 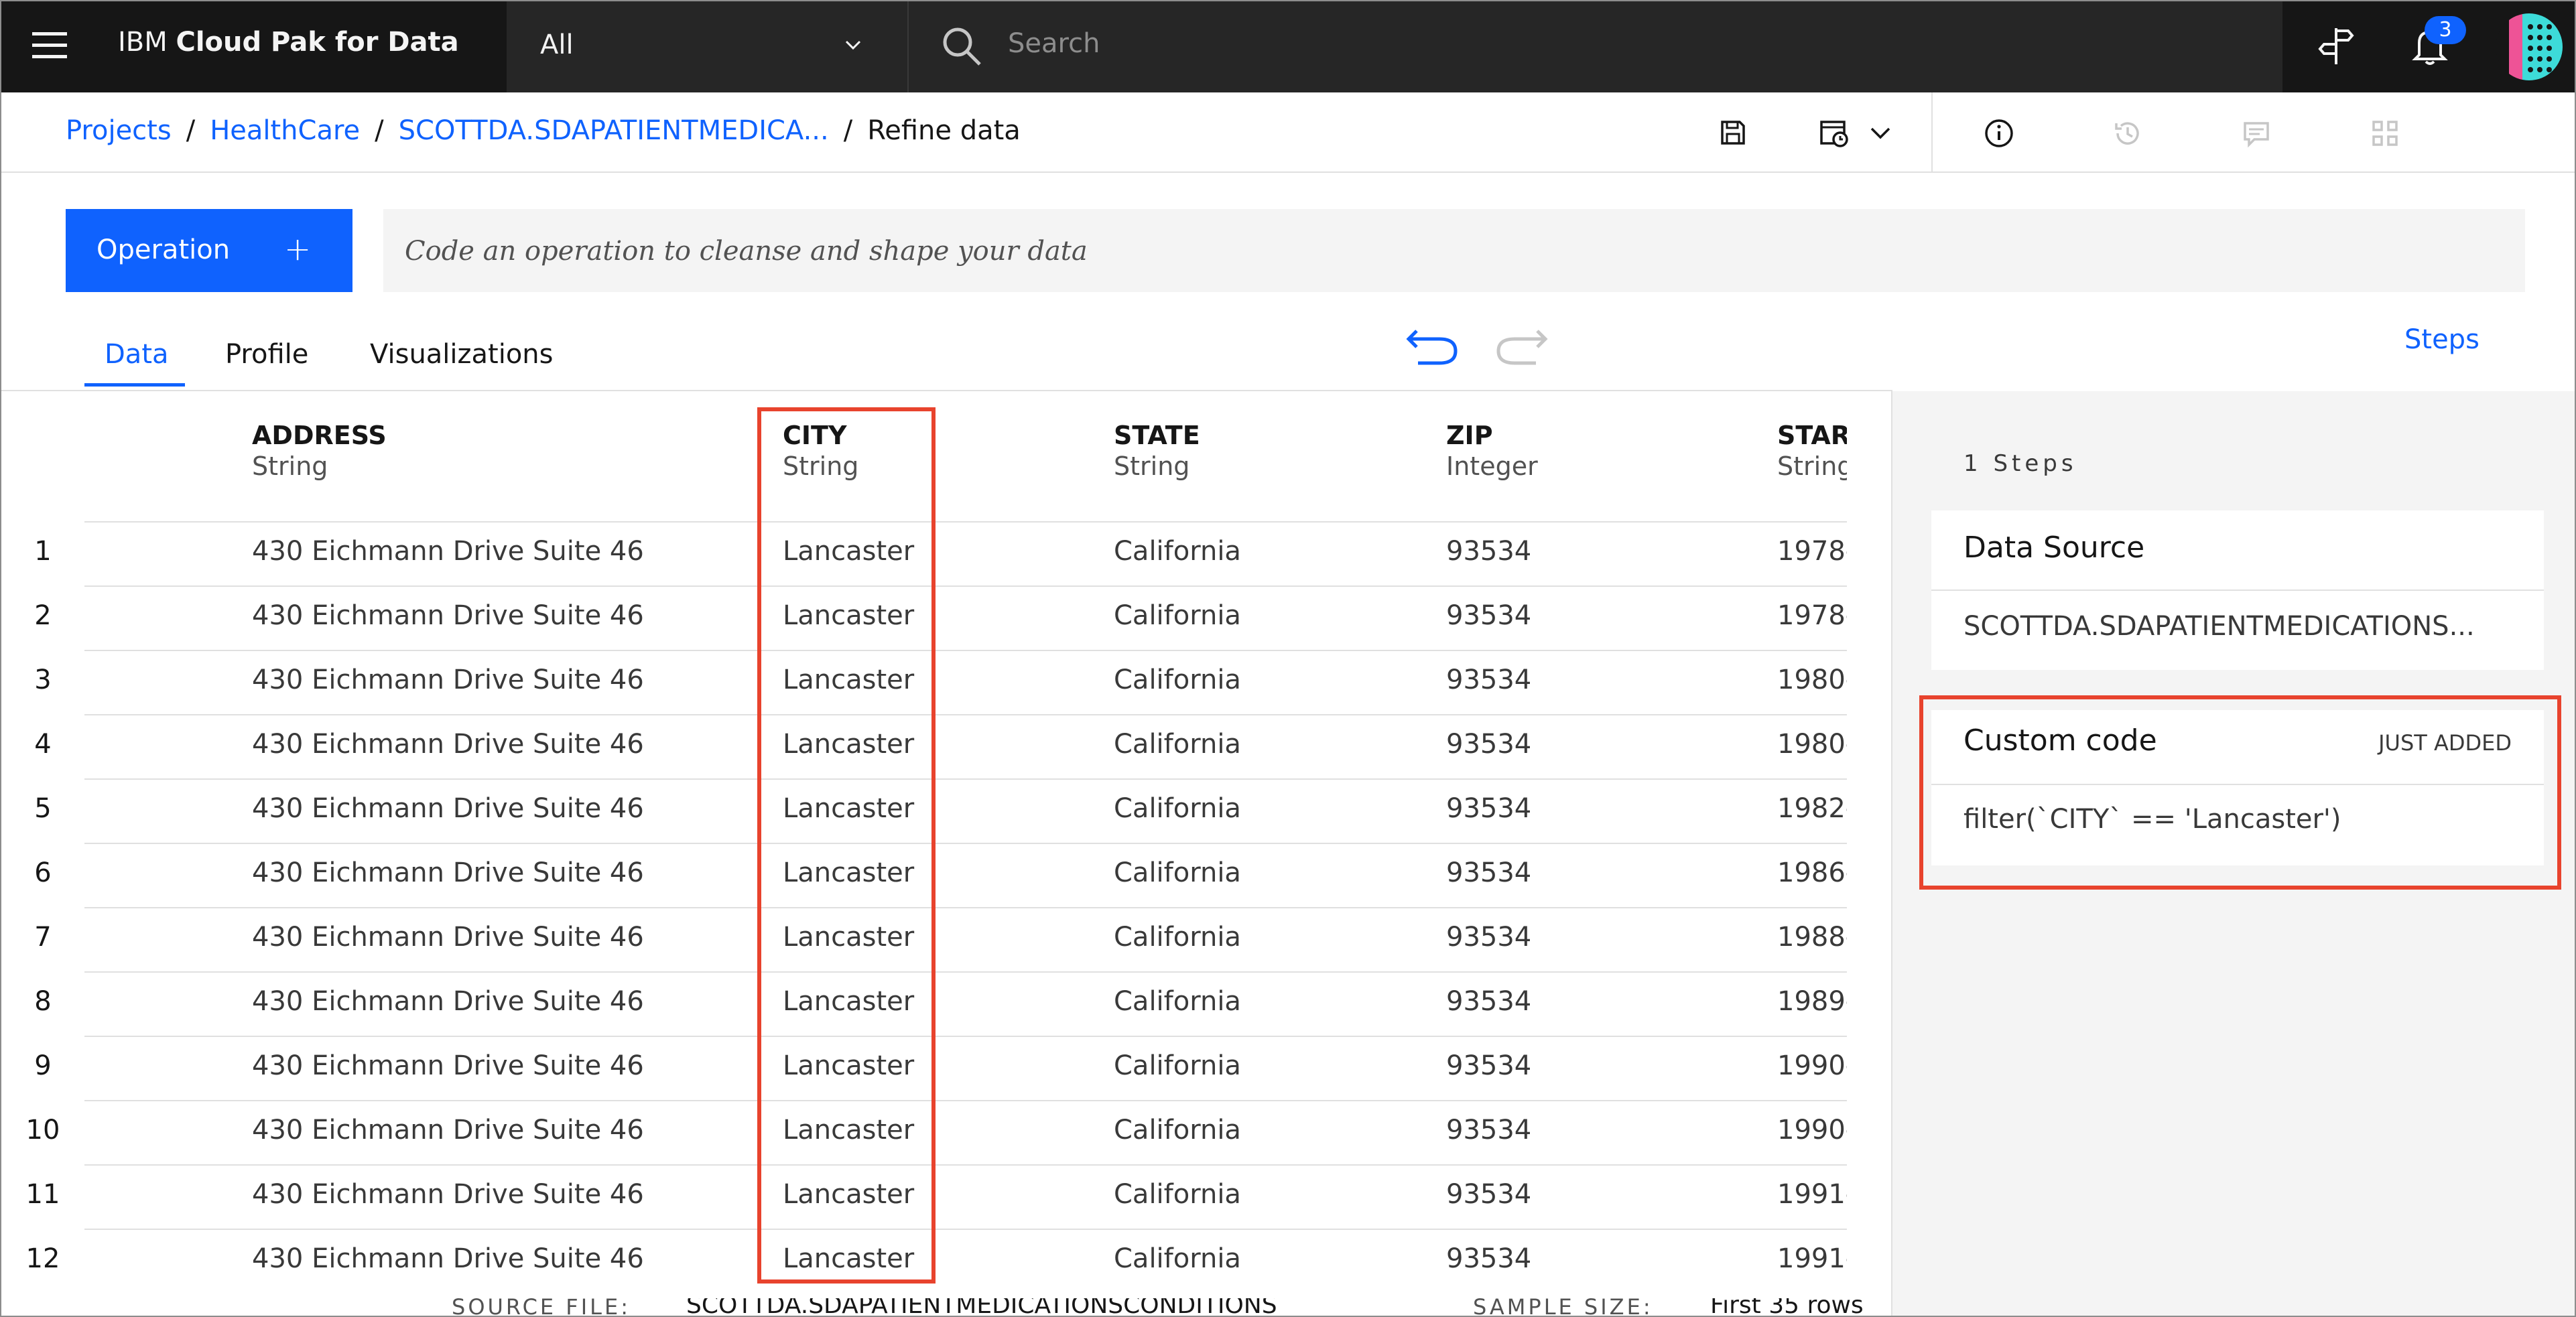 What do you see at coordinates (43, 873) in the screenshot?
I see `row-number: 6` at bounding box center [43, 873].